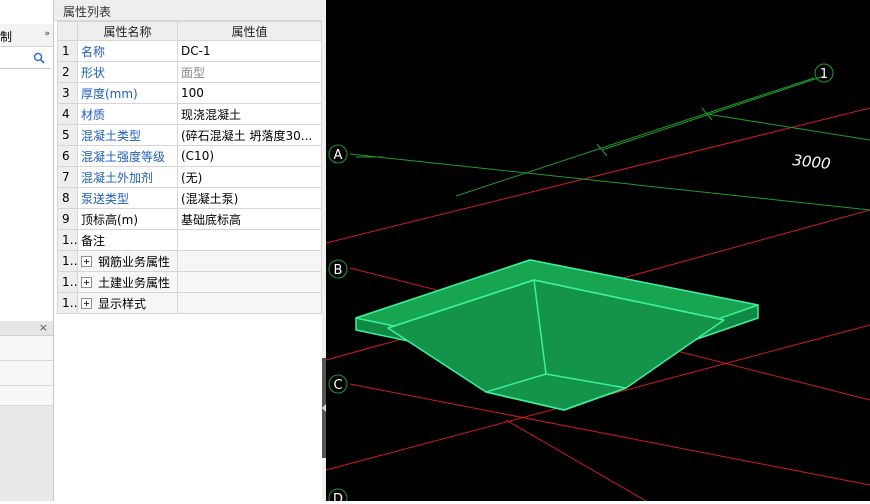 The width and height of the screenshot is (870, 504). Describe the element at coordinates (127, 72) in the screenshot. I see `property-name-cell: 形状` at that location.